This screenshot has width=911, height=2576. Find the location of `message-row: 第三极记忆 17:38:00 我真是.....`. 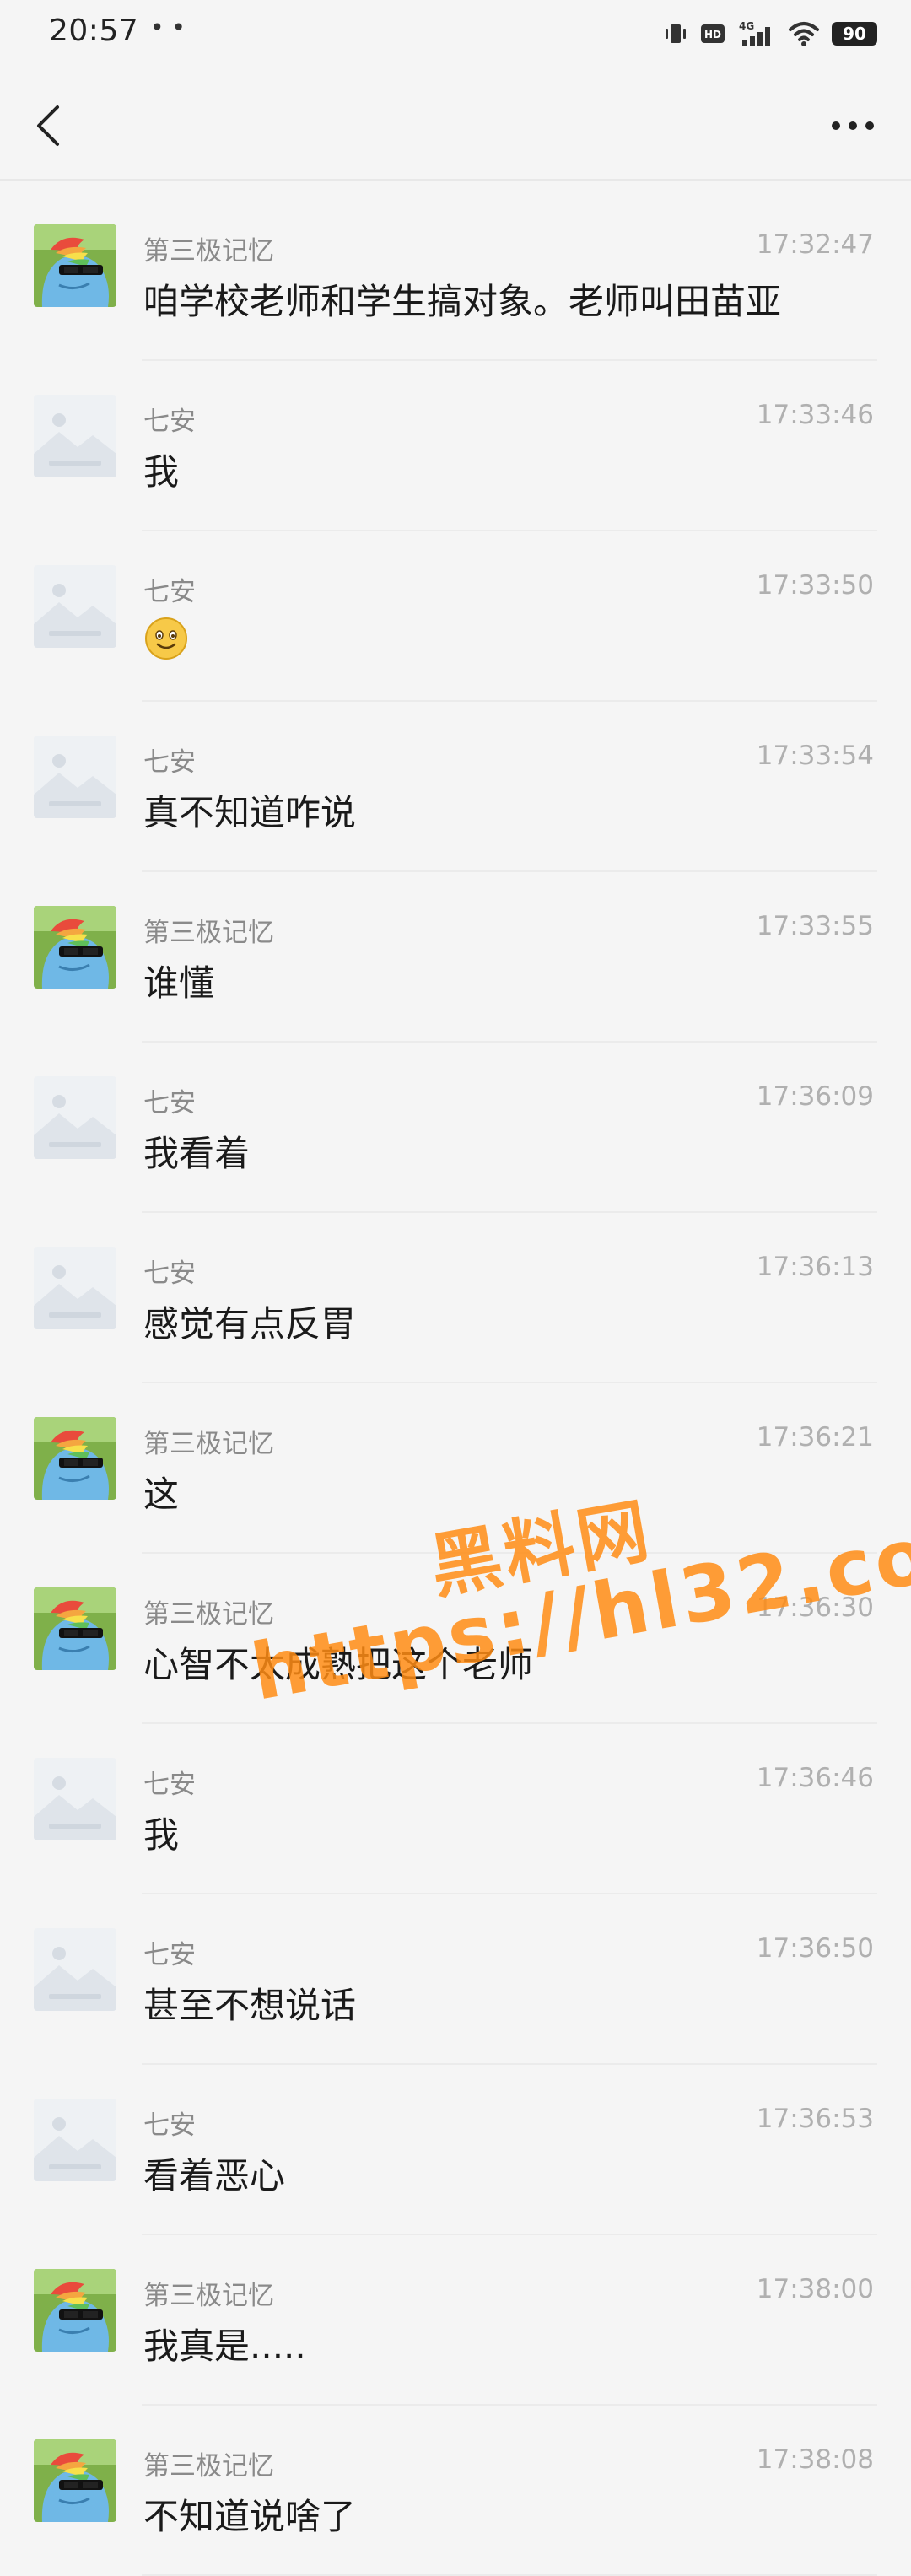

message-row: 第三极记忆 17:38:00 我真是..... is located at coordinates (455, 2320).